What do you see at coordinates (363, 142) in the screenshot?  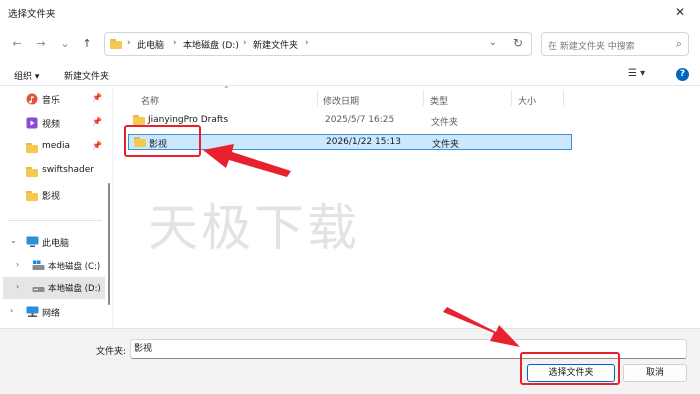 I see `file-modified: 2026/1/22 15:13` at bounding box center [363, 142].